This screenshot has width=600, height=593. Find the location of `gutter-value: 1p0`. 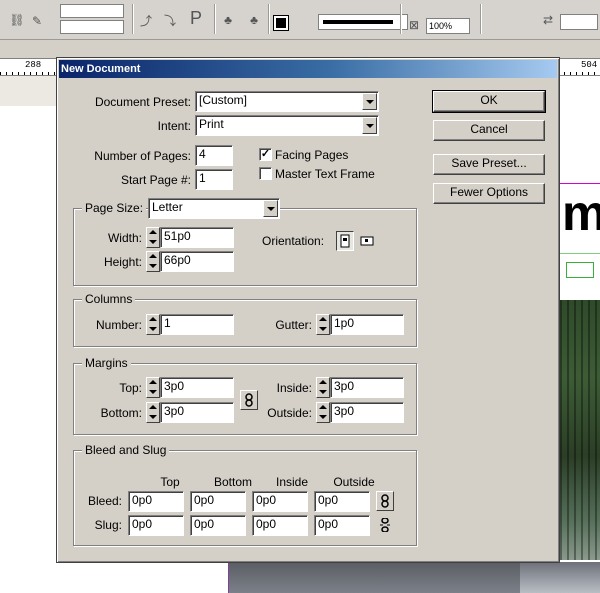

gutter-value: 1p0 is located at coordinates (344, 323).